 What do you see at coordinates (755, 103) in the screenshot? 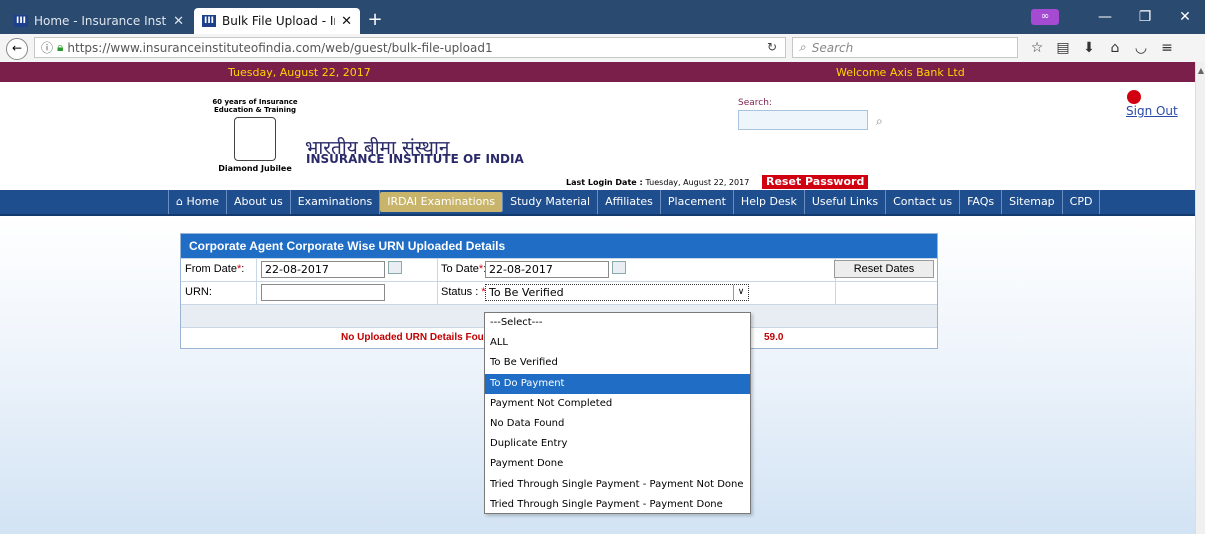
I see `site-search-label: Search:` at bounding box center [755, 103].